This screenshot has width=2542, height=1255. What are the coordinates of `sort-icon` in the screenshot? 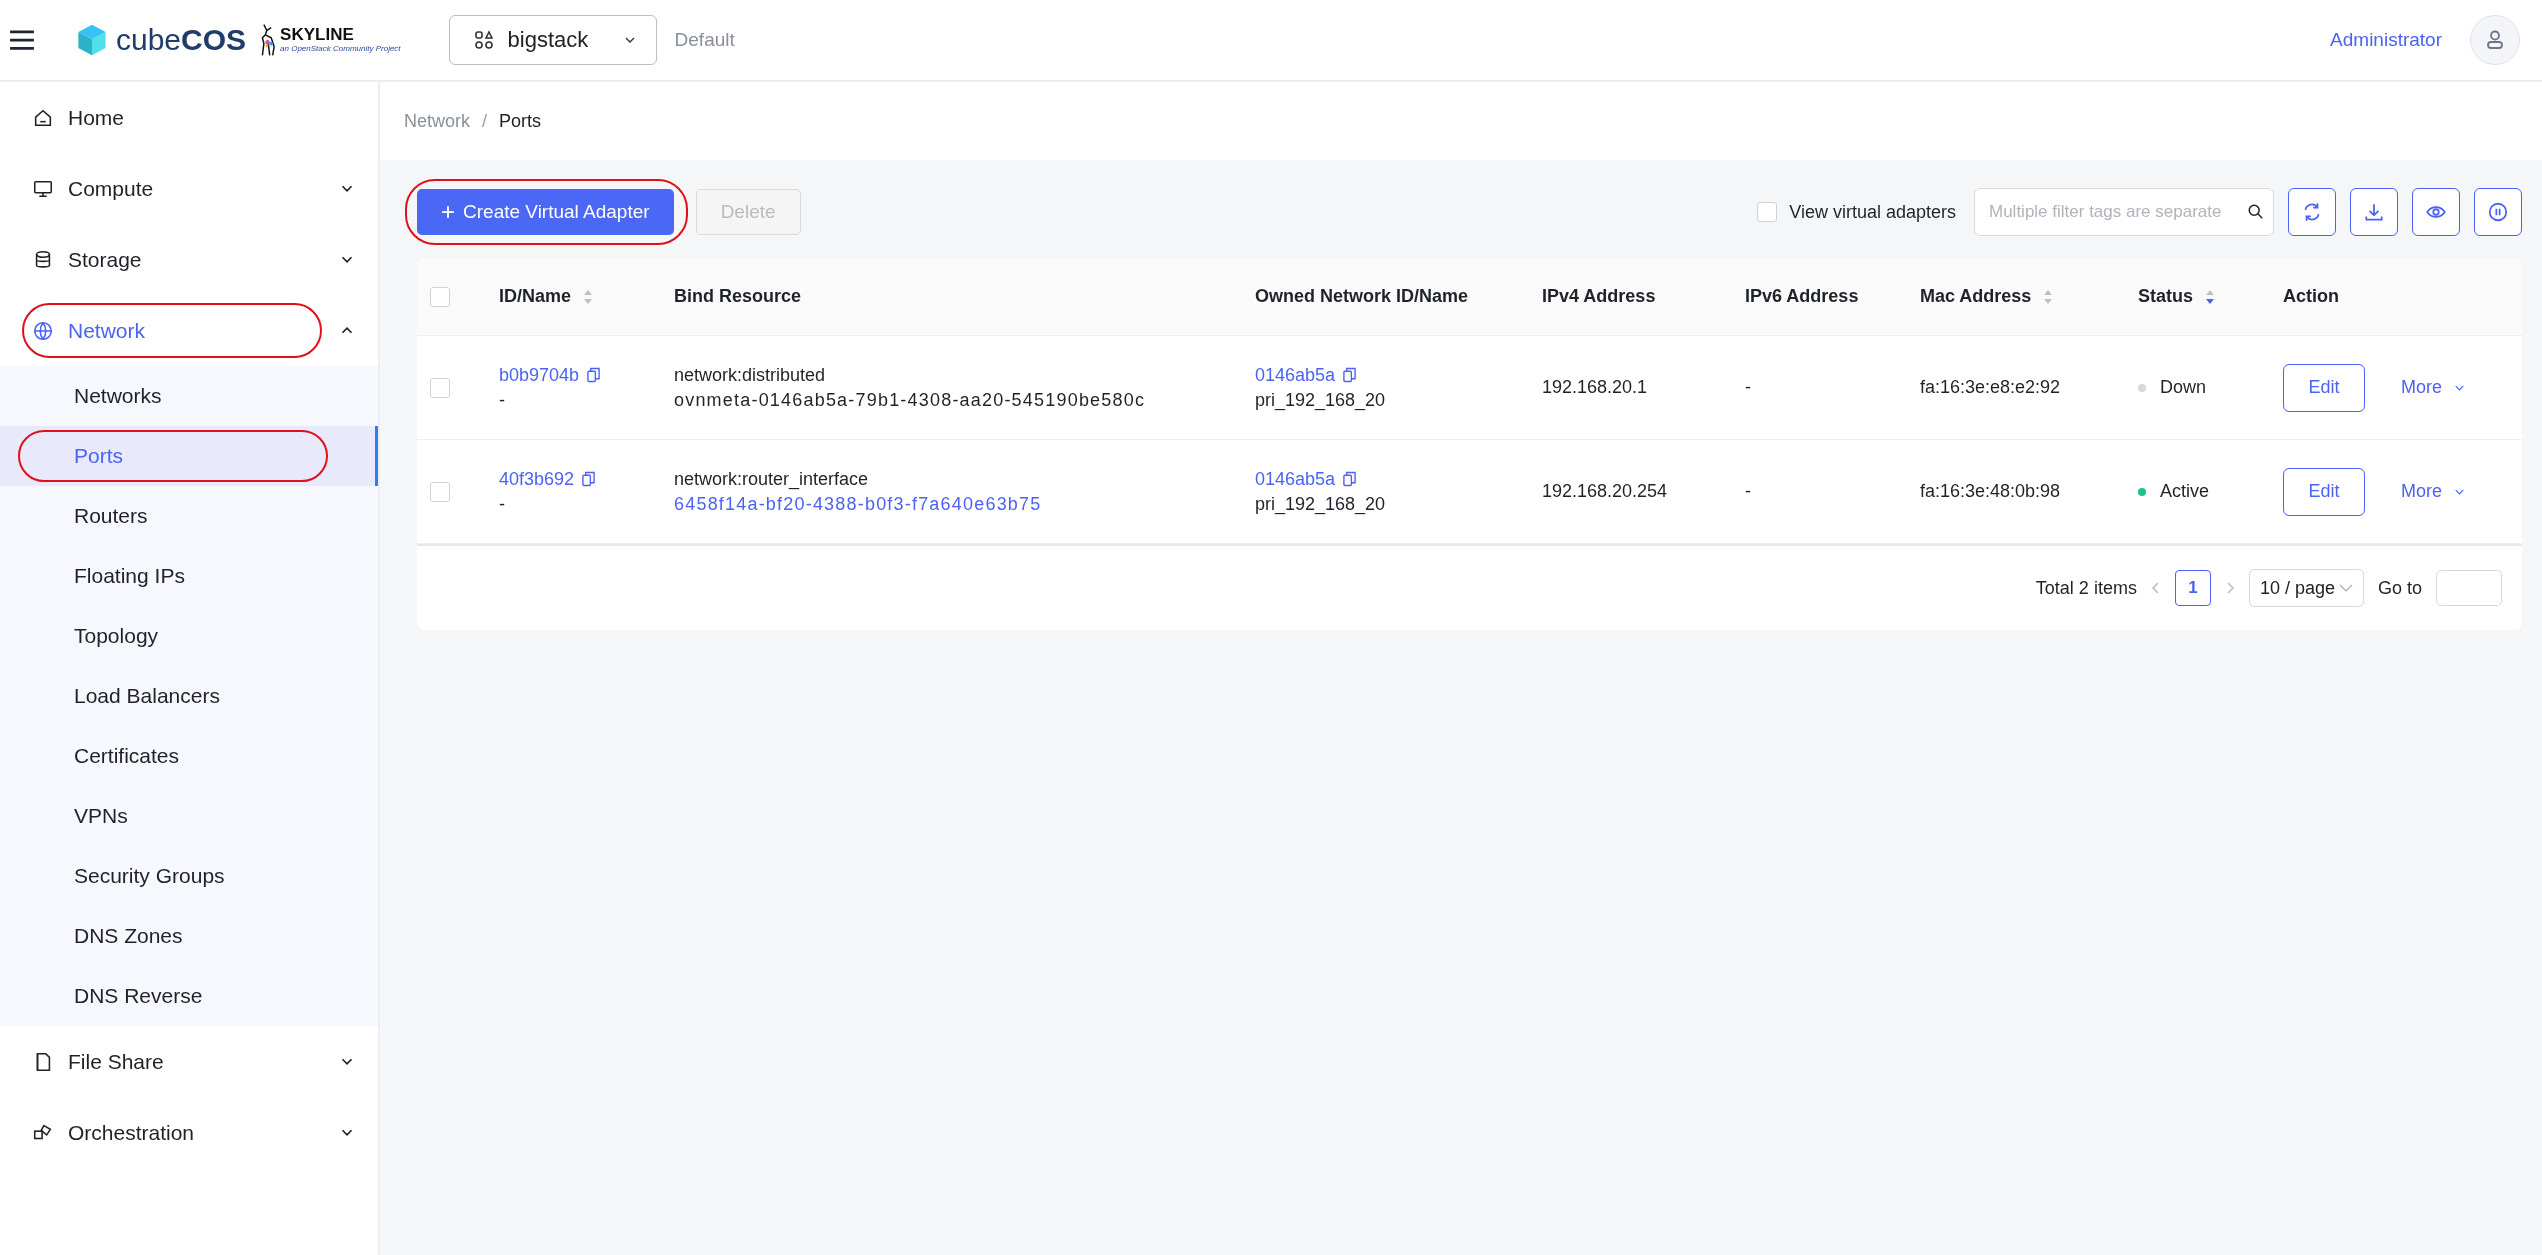 It's located at (2210, 296).